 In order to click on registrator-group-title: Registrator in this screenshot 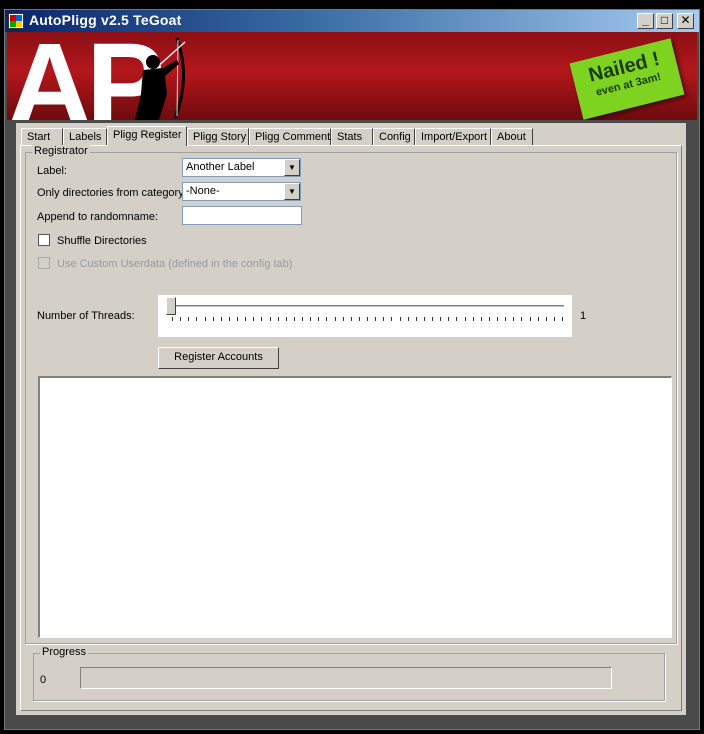, I will do `click(61, 151)`.